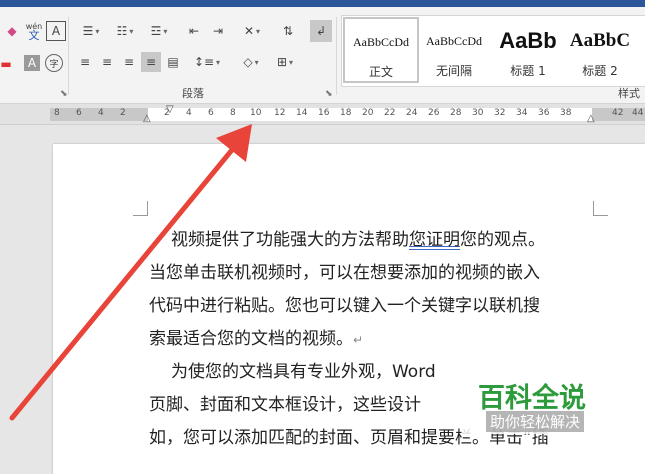  Describe the element at coordinates (234, 143) in the screenshot. I see `arrow-head` at that location.